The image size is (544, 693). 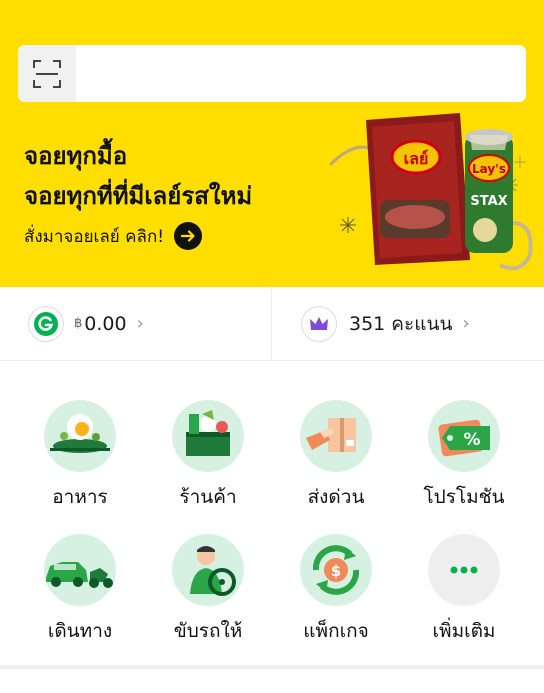 I want to click on crown-icon, so click(x=319, y=323).